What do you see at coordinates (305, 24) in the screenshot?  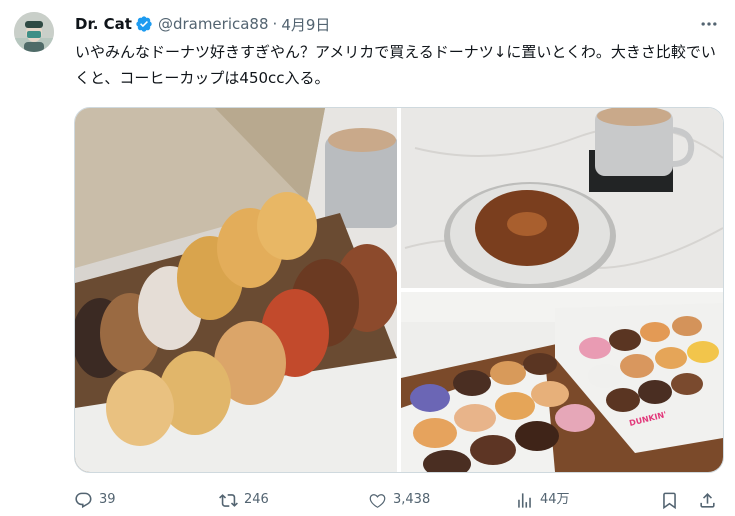 I see `tweet-date: 4月9日` at bounding box center [305, 24].